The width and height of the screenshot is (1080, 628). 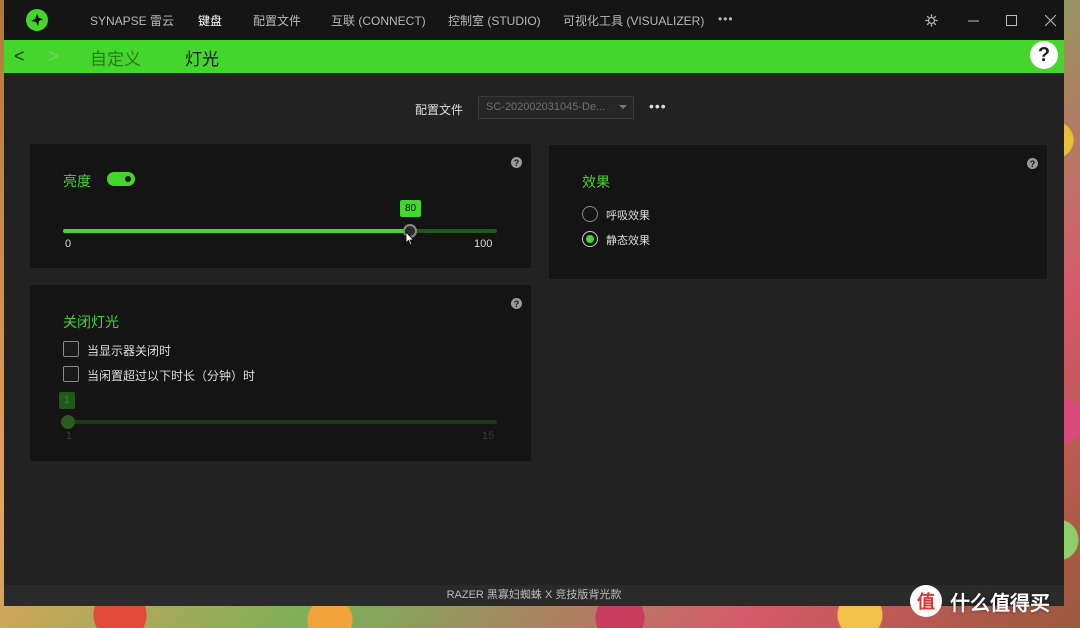 I want to click on nav-visualizer: 可视化工具 (VISUALIZER), so click(x=633, y=20).